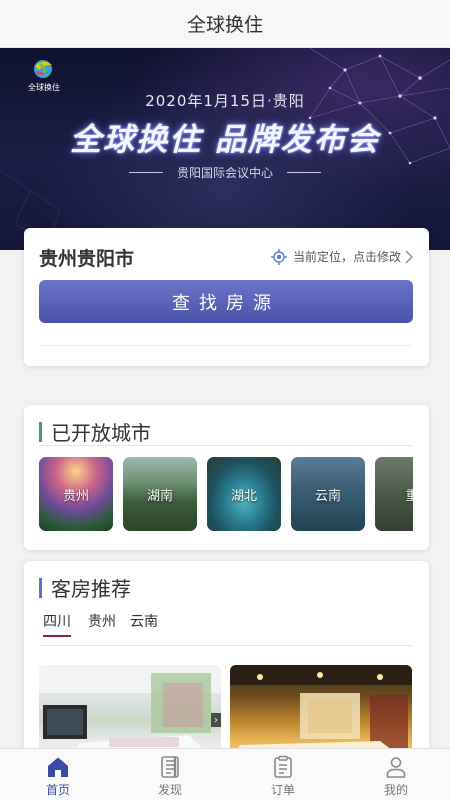  I want to click on nav-label: 订单, so click(282, 790).